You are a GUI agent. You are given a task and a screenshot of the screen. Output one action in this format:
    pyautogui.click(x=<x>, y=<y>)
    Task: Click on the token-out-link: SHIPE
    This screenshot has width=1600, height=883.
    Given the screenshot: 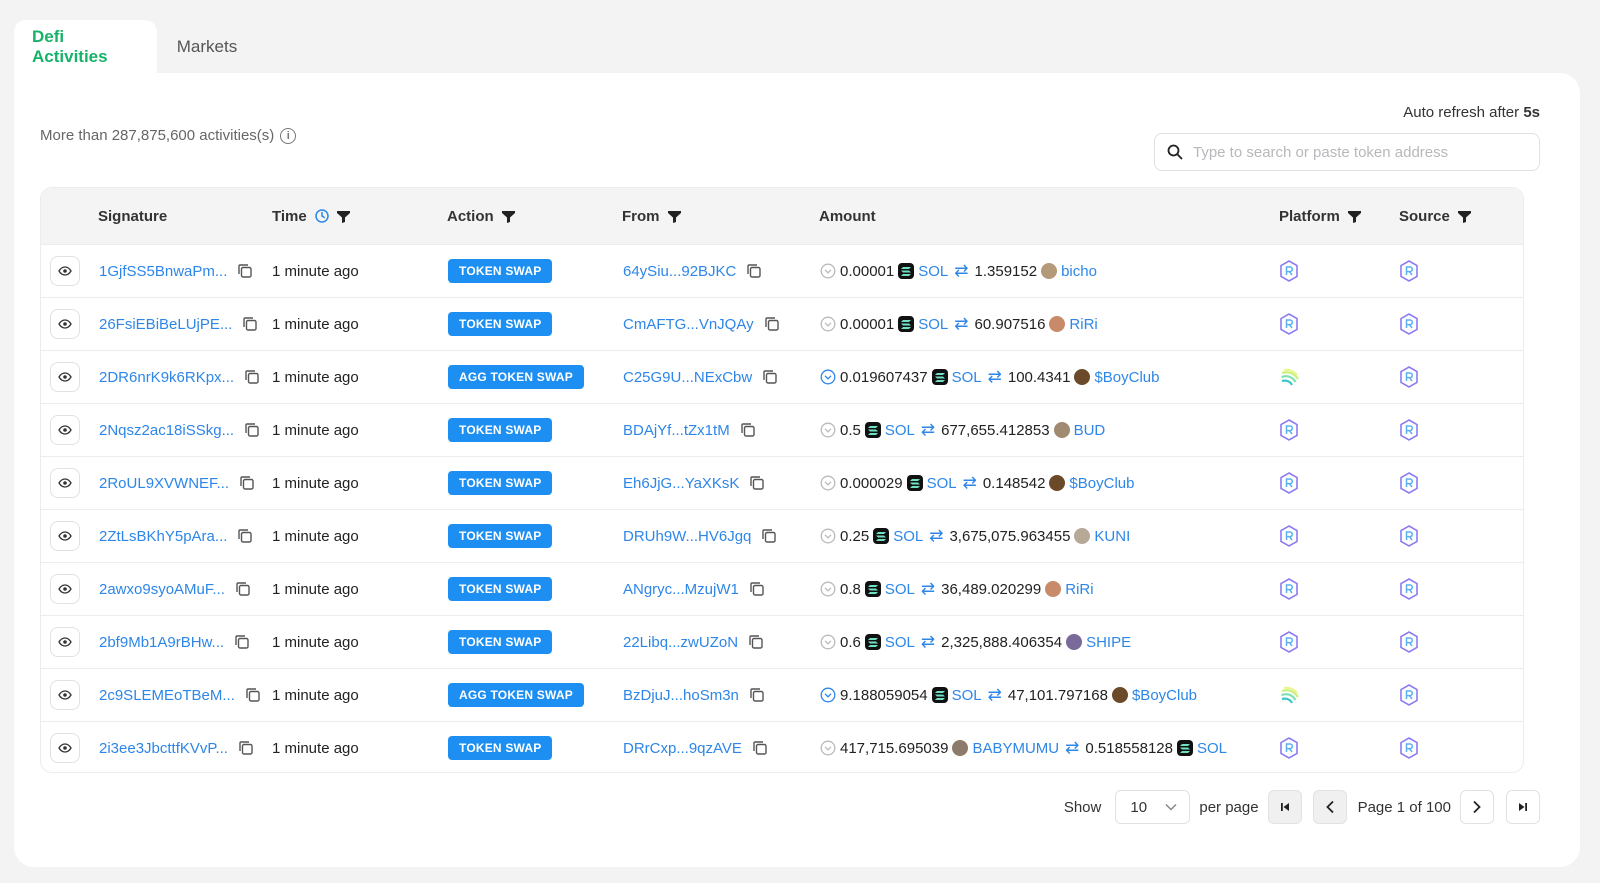 What is the action you would take?
    pyautogui.click(x=1108, y=642)
    